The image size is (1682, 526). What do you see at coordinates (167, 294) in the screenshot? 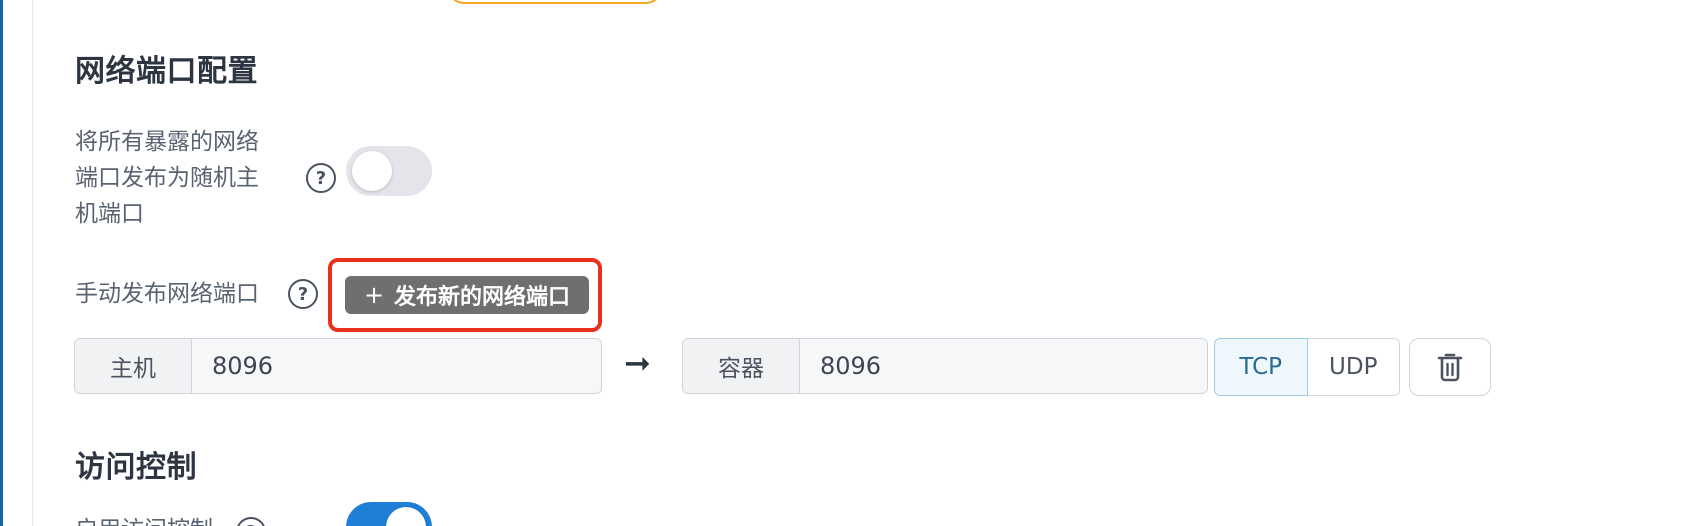
I see `manual-publish-label: 手动发布网络端口` at bounding box center [167, 294].